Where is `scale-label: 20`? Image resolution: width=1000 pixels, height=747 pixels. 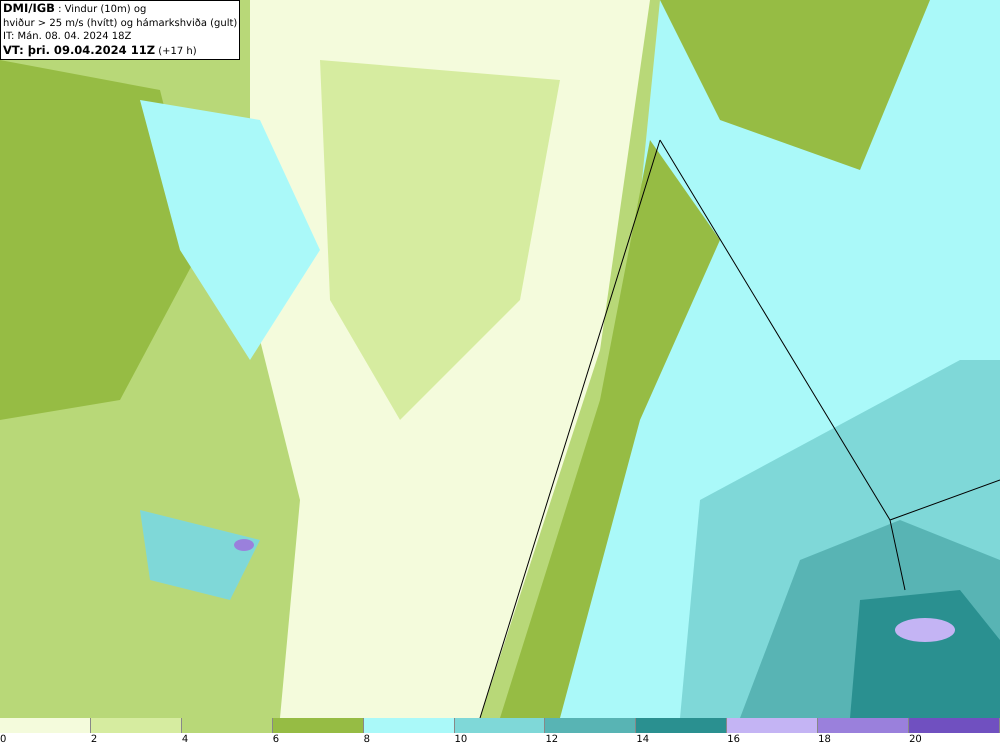 scale-label: 20 is located at coordinates (915, 740).